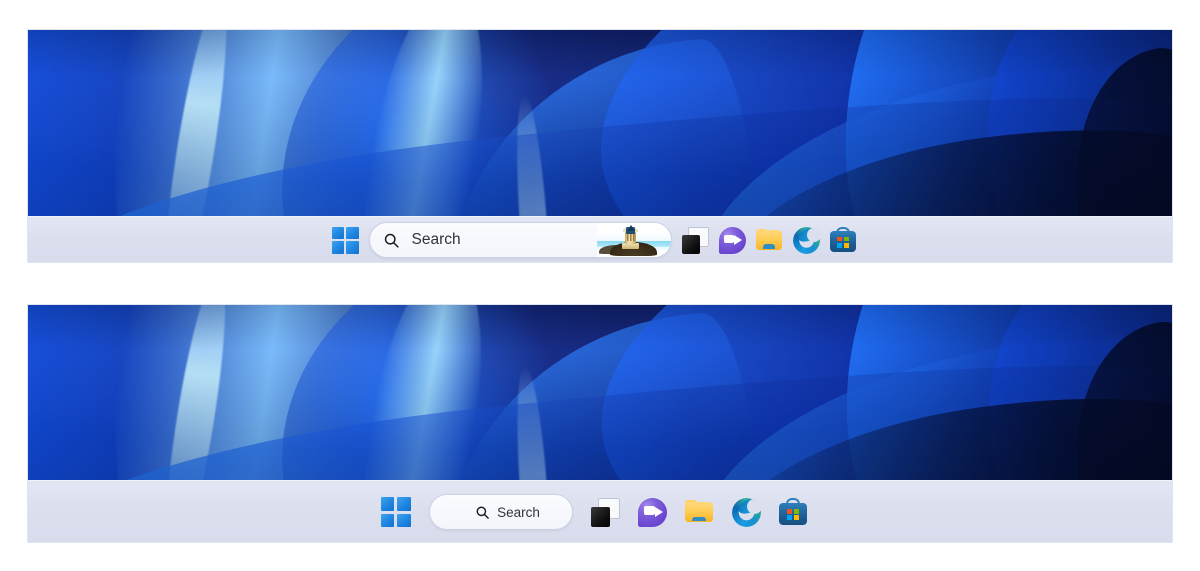 This screenshot has height=571, width=1200. Describe the element at coordinates (633, 240) in the screenshot. I see `lighthouse-thumbnail` at that location.